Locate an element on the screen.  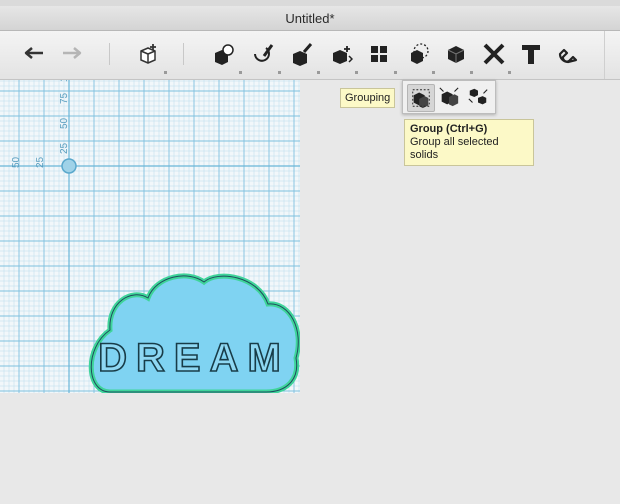
combine-button is located at coordinates (456, 54).